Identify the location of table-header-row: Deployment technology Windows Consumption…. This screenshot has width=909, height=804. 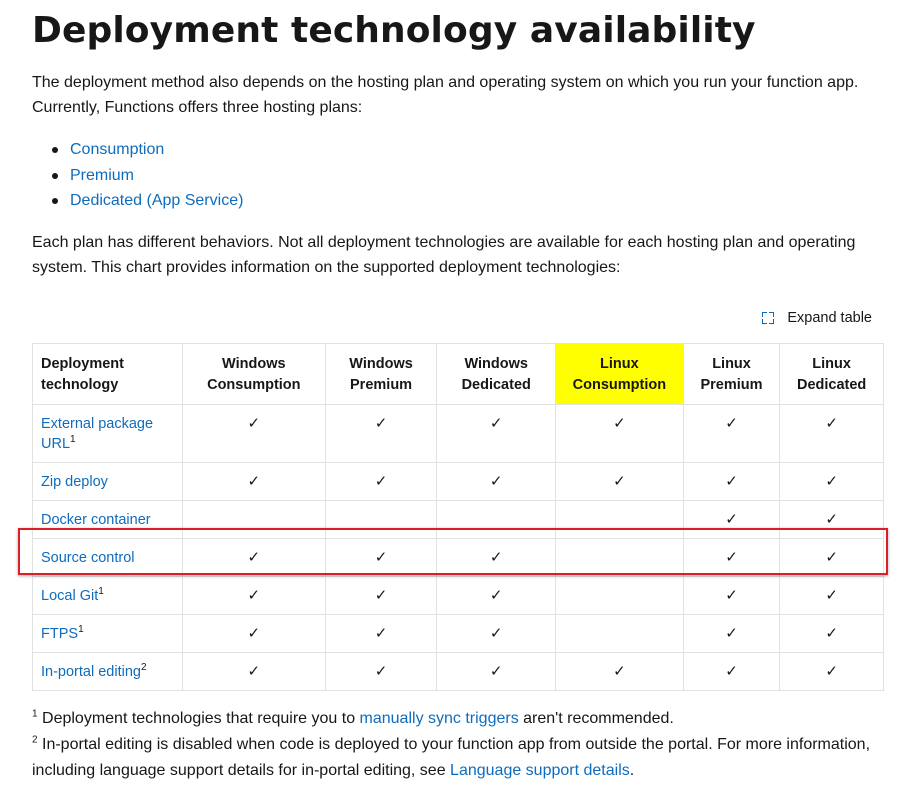
(458, 374).